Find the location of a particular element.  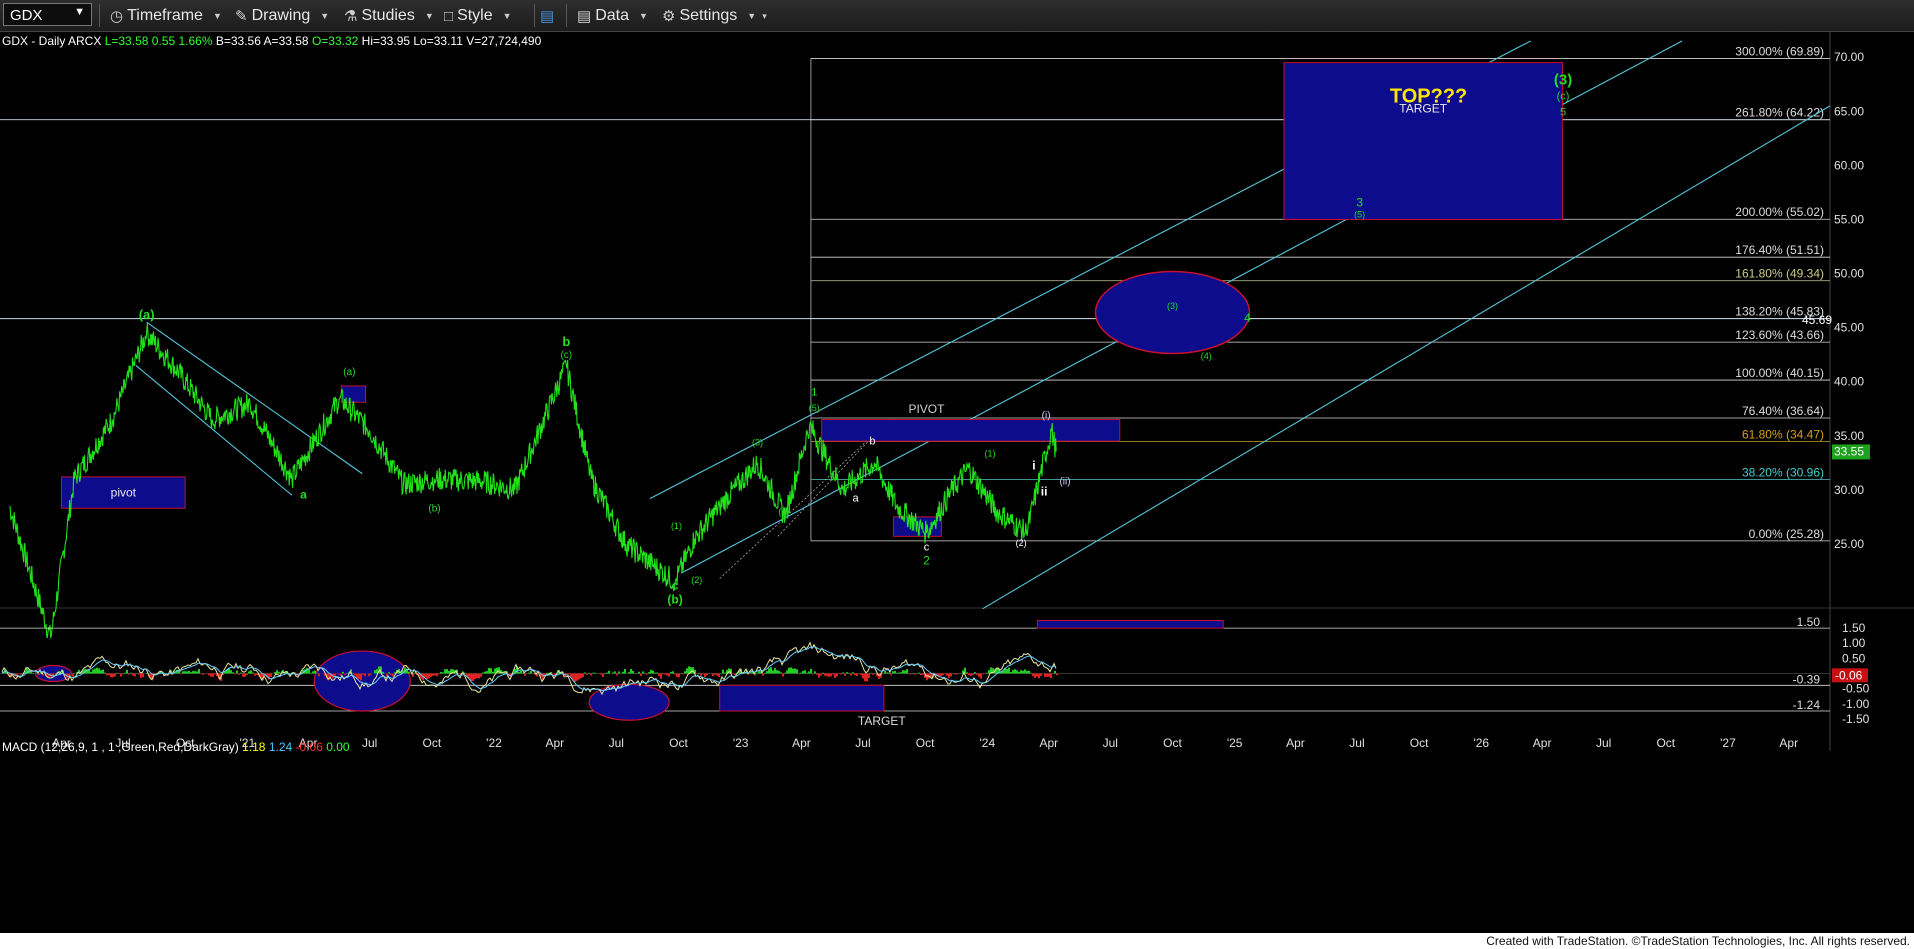

last-price-label: 33.55 is located at coordinates (1849, 451).